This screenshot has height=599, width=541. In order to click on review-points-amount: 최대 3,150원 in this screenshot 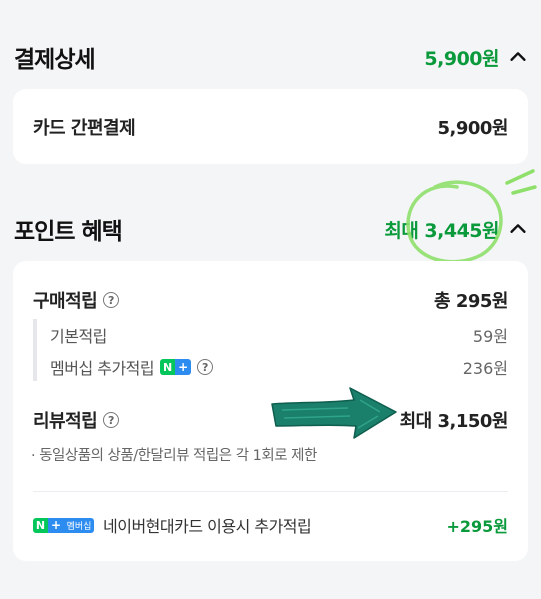, I will do `click(454, 421)`.